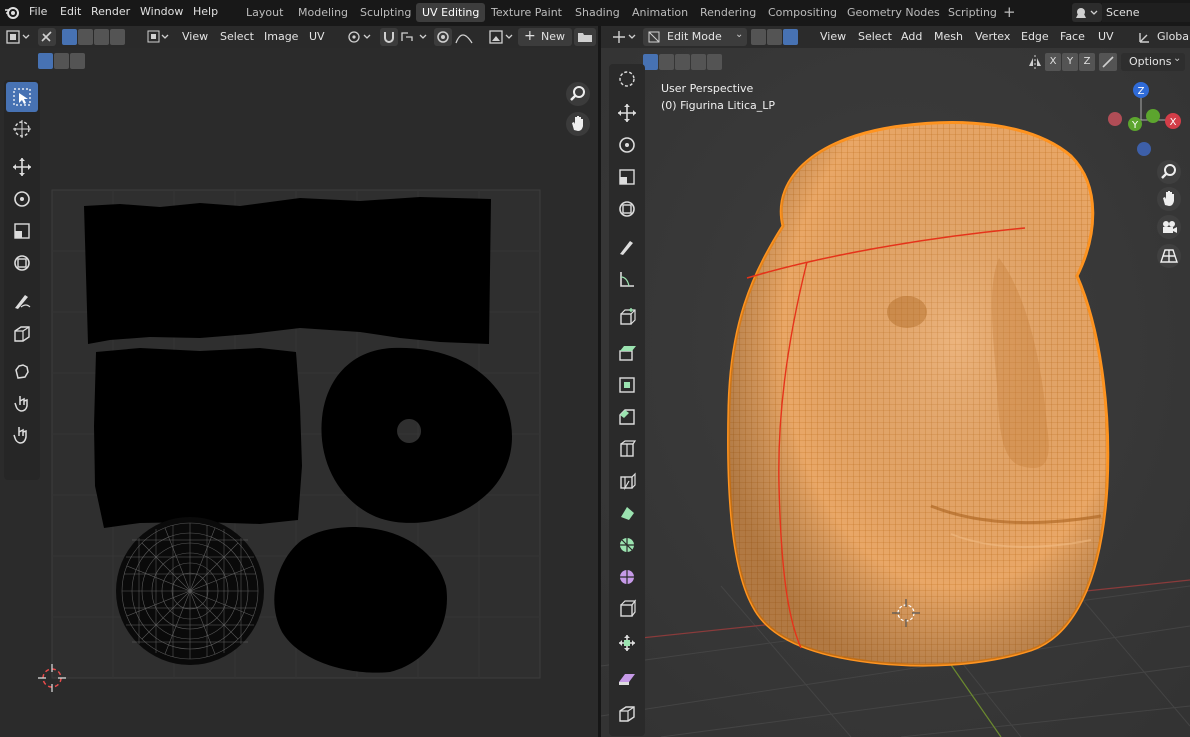 The image size is (1190, 737). I want to click on mode-label: Edit Mode, so click(694, 36).